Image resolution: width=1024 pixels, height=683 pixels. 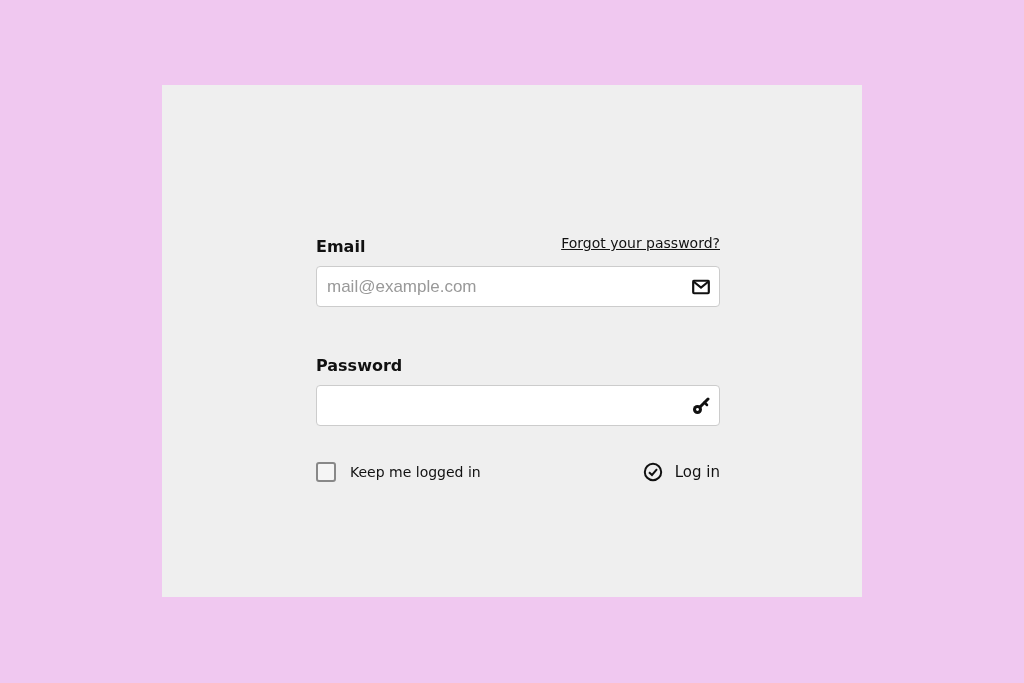 What do you see at coordinates (359, 365) in the screenshot?
I see `field-label: Password` at bounding box center [359, 365].